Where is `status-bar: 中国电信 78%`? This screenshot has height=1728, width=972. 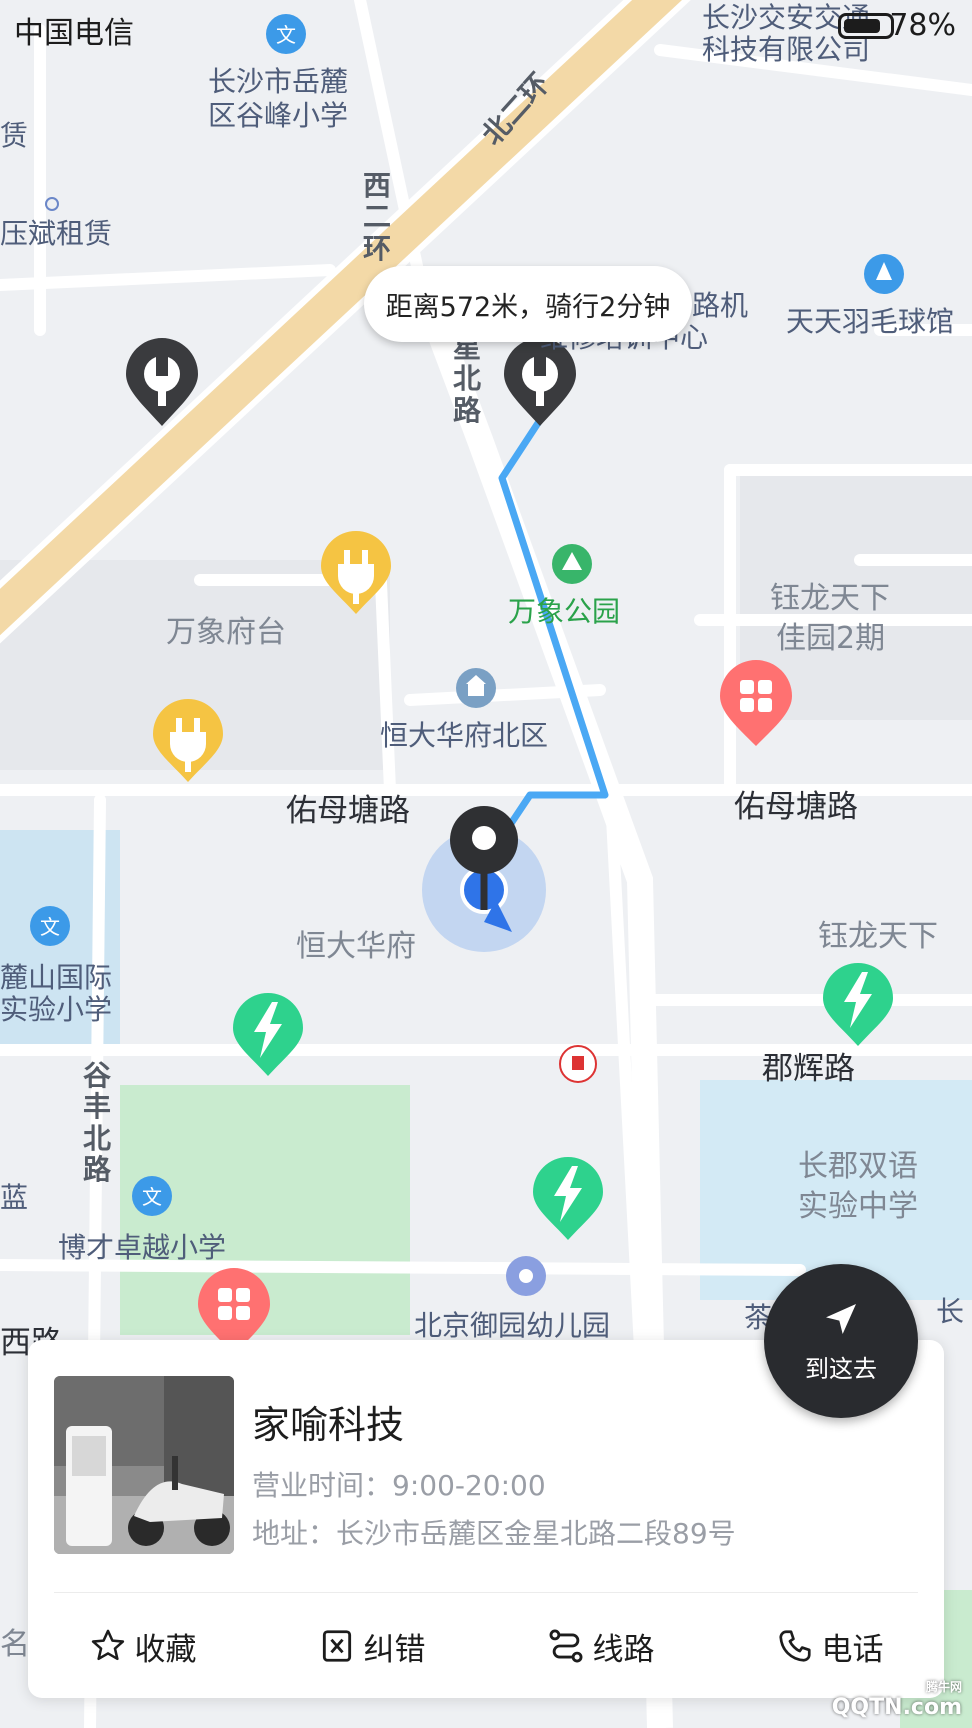 status-bar: 中国电信 78% is located at coordinates (486, 27).